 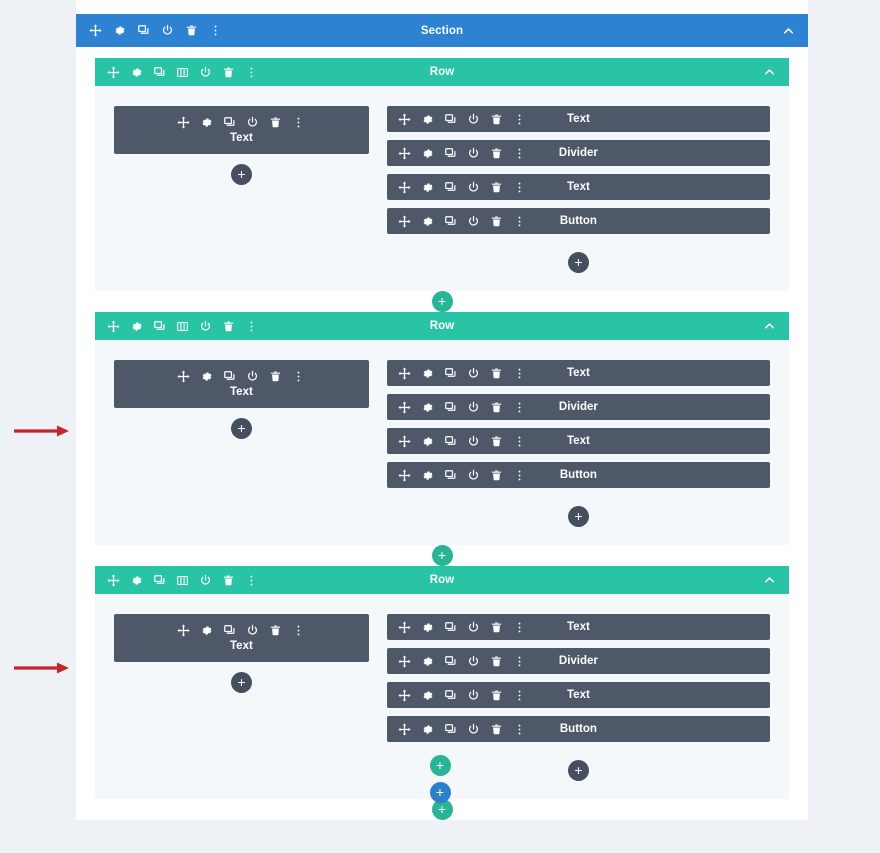 I want to click on module-button: Button, so click(x=578, y=475).